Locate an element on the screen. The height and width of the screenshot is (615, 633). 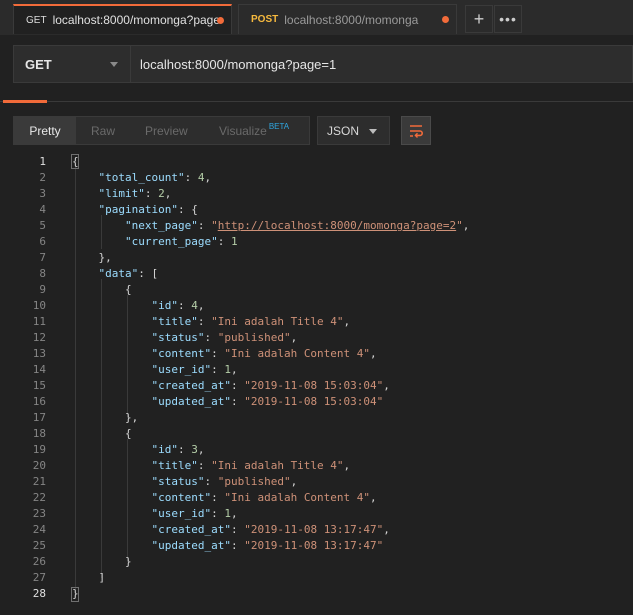
code-line: 7 }, is located at coordinates (316, 258).